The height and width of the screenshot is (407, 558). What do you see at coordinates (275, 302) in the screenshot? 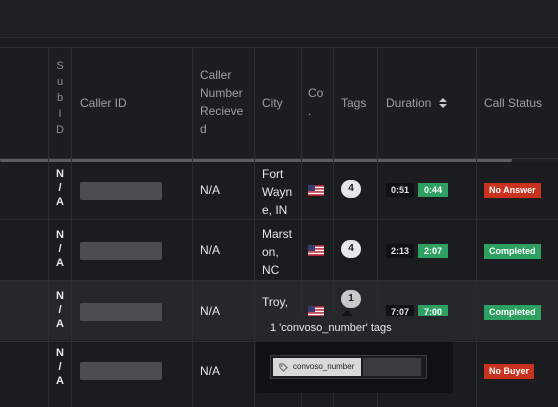
I see `city-cell: Troy,` at bounding box center [275, 302].